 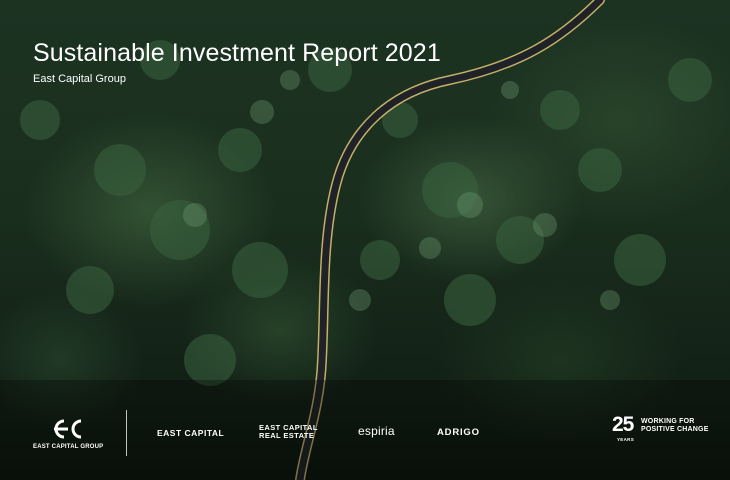 What do you see at coordinates (623, 424) in the screenshot?
I see `anniversary-number: 25` at bounding box center [623, 424].